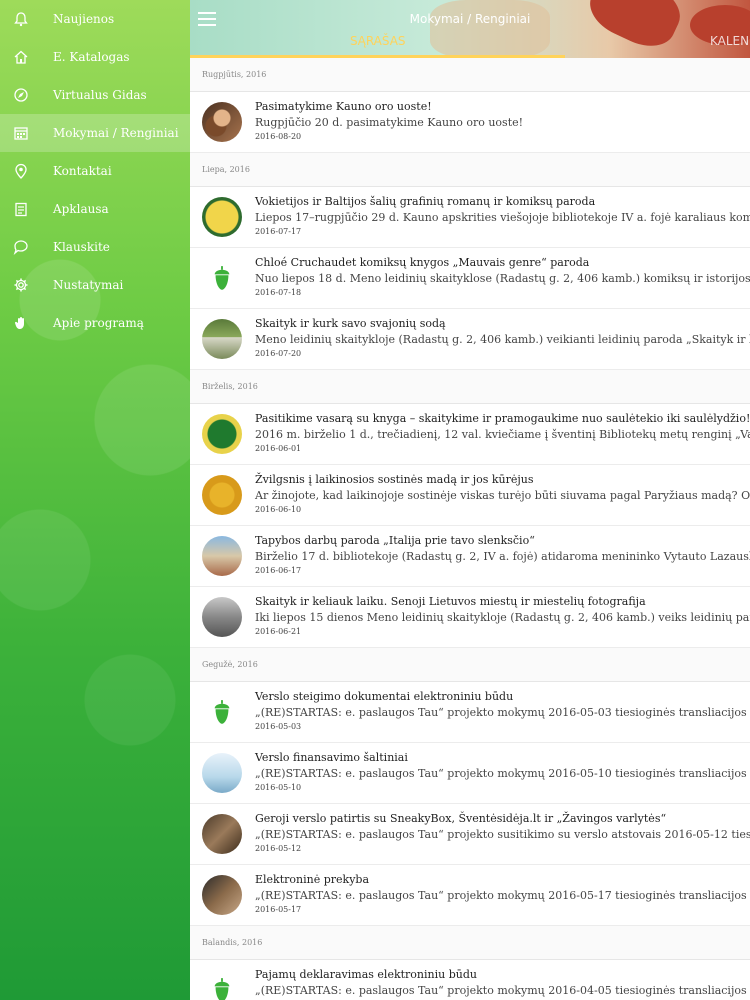 This screenshot has height=1000, width=750. Describe the element at coordinates (278, 570) in the screenshot. I see `event-date: 2016-06-17` at that location.